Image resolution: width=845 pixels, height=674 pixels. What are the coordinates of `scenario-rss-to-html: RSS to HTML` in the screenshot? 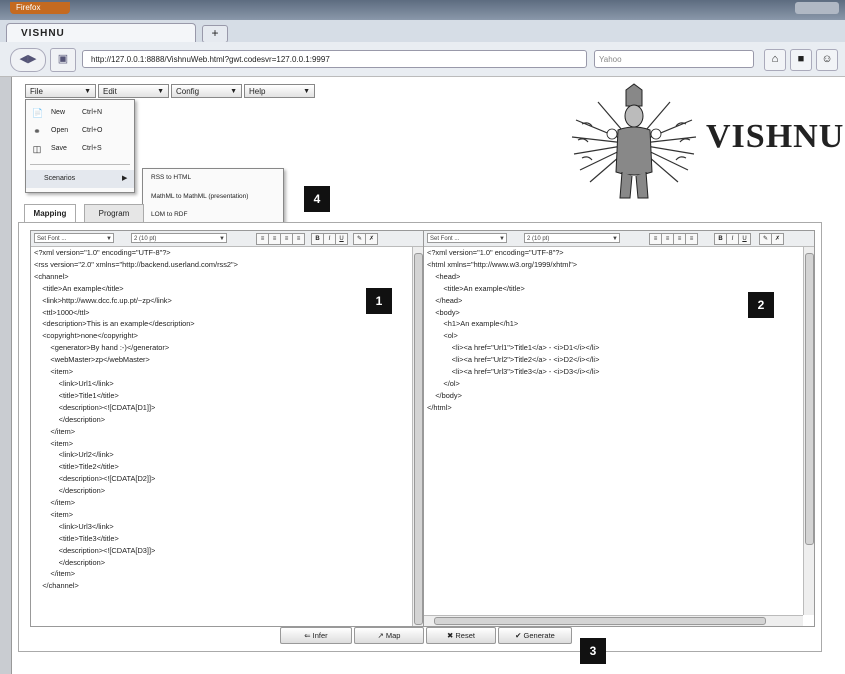 It's located at (171, 177).